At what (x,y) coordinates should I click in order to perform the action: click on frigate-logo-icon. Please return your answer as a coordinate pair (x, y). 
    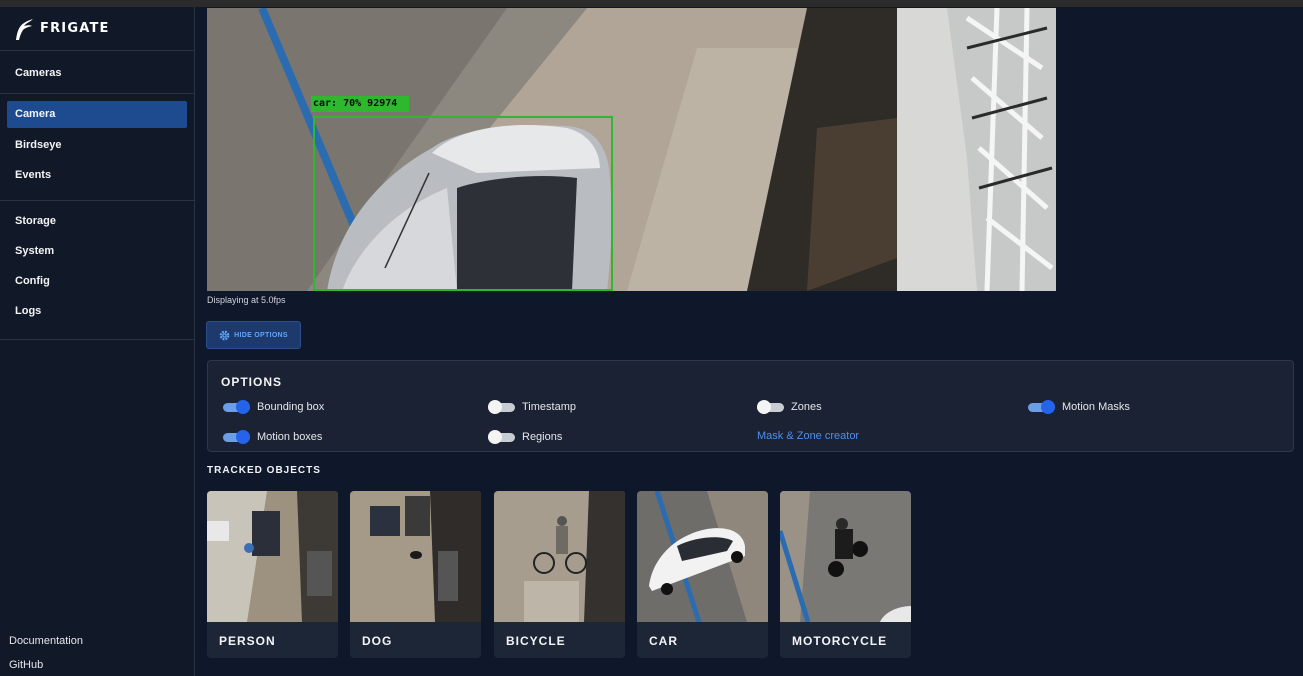
    Looking at the image, I should click on (24, 29).